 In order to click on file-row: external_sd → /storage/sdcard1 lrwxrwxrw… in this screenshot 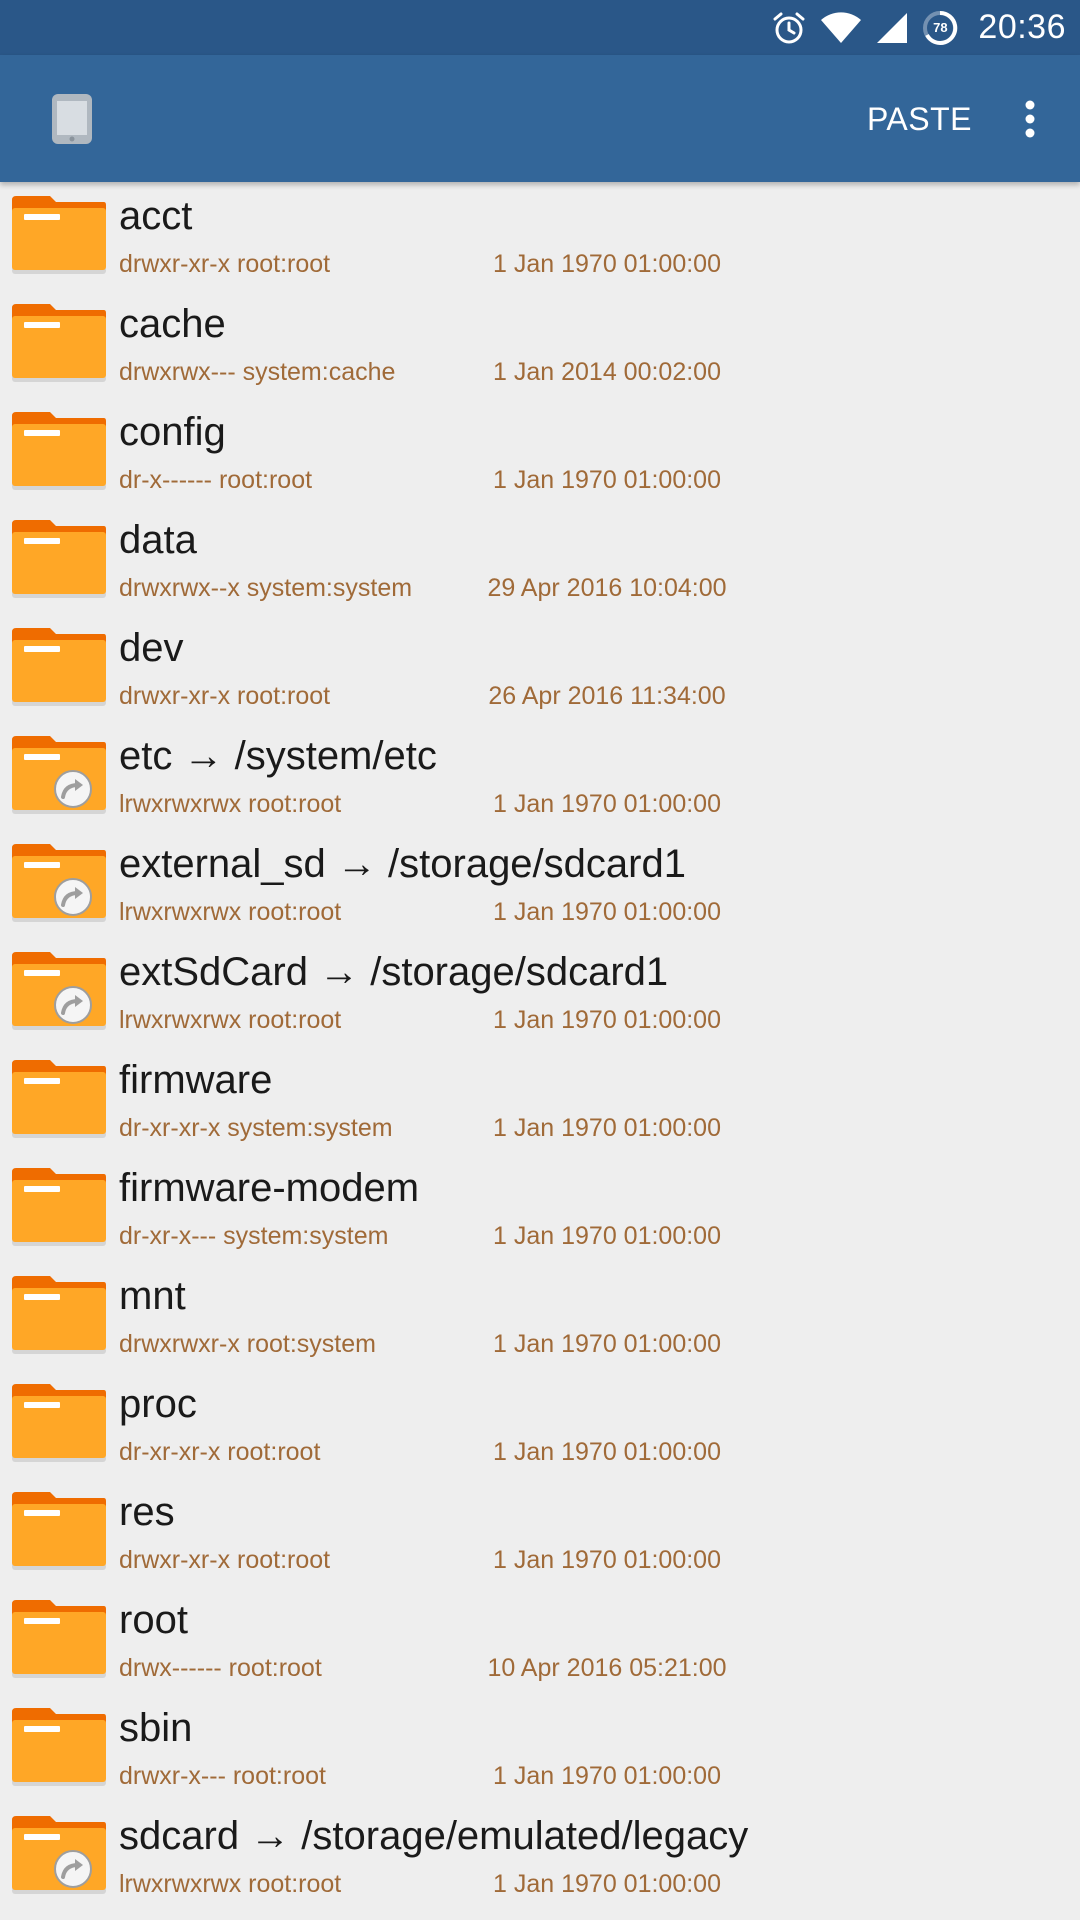, I will do `click(540, 884)`.